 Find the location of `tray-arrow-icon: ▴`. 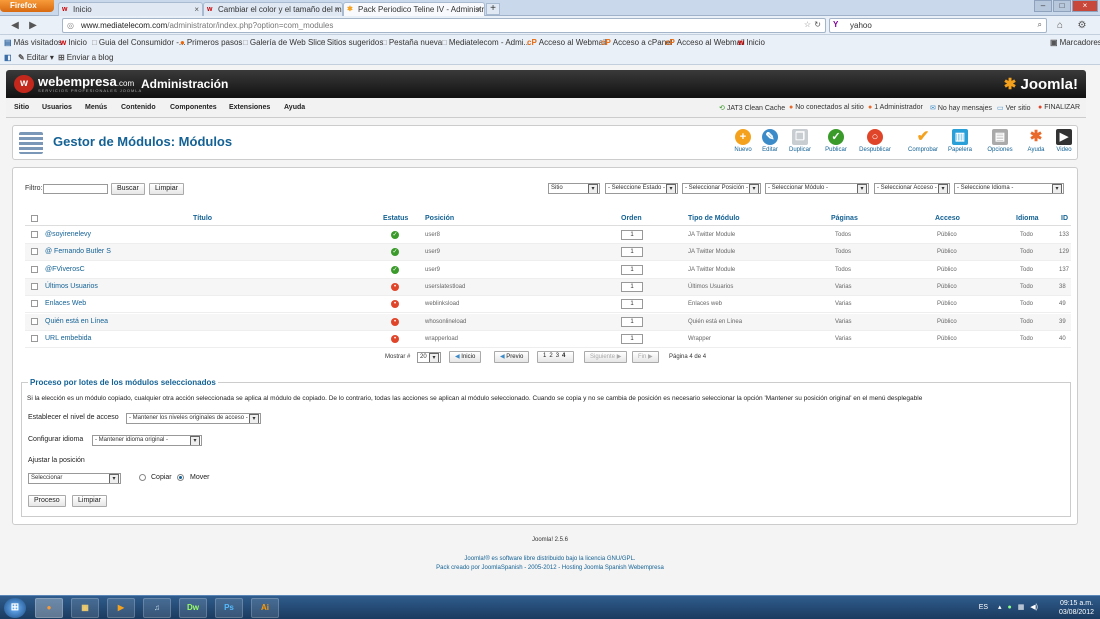

tray-arrow-icon: ▴ is located at coordinates (1000, 607).